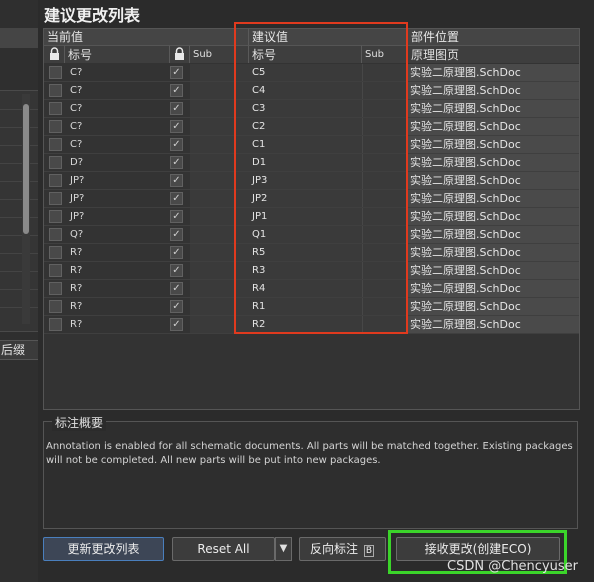 The image size is (594, 582). I want to click on suggested-designator: C3, so click(305, 108).